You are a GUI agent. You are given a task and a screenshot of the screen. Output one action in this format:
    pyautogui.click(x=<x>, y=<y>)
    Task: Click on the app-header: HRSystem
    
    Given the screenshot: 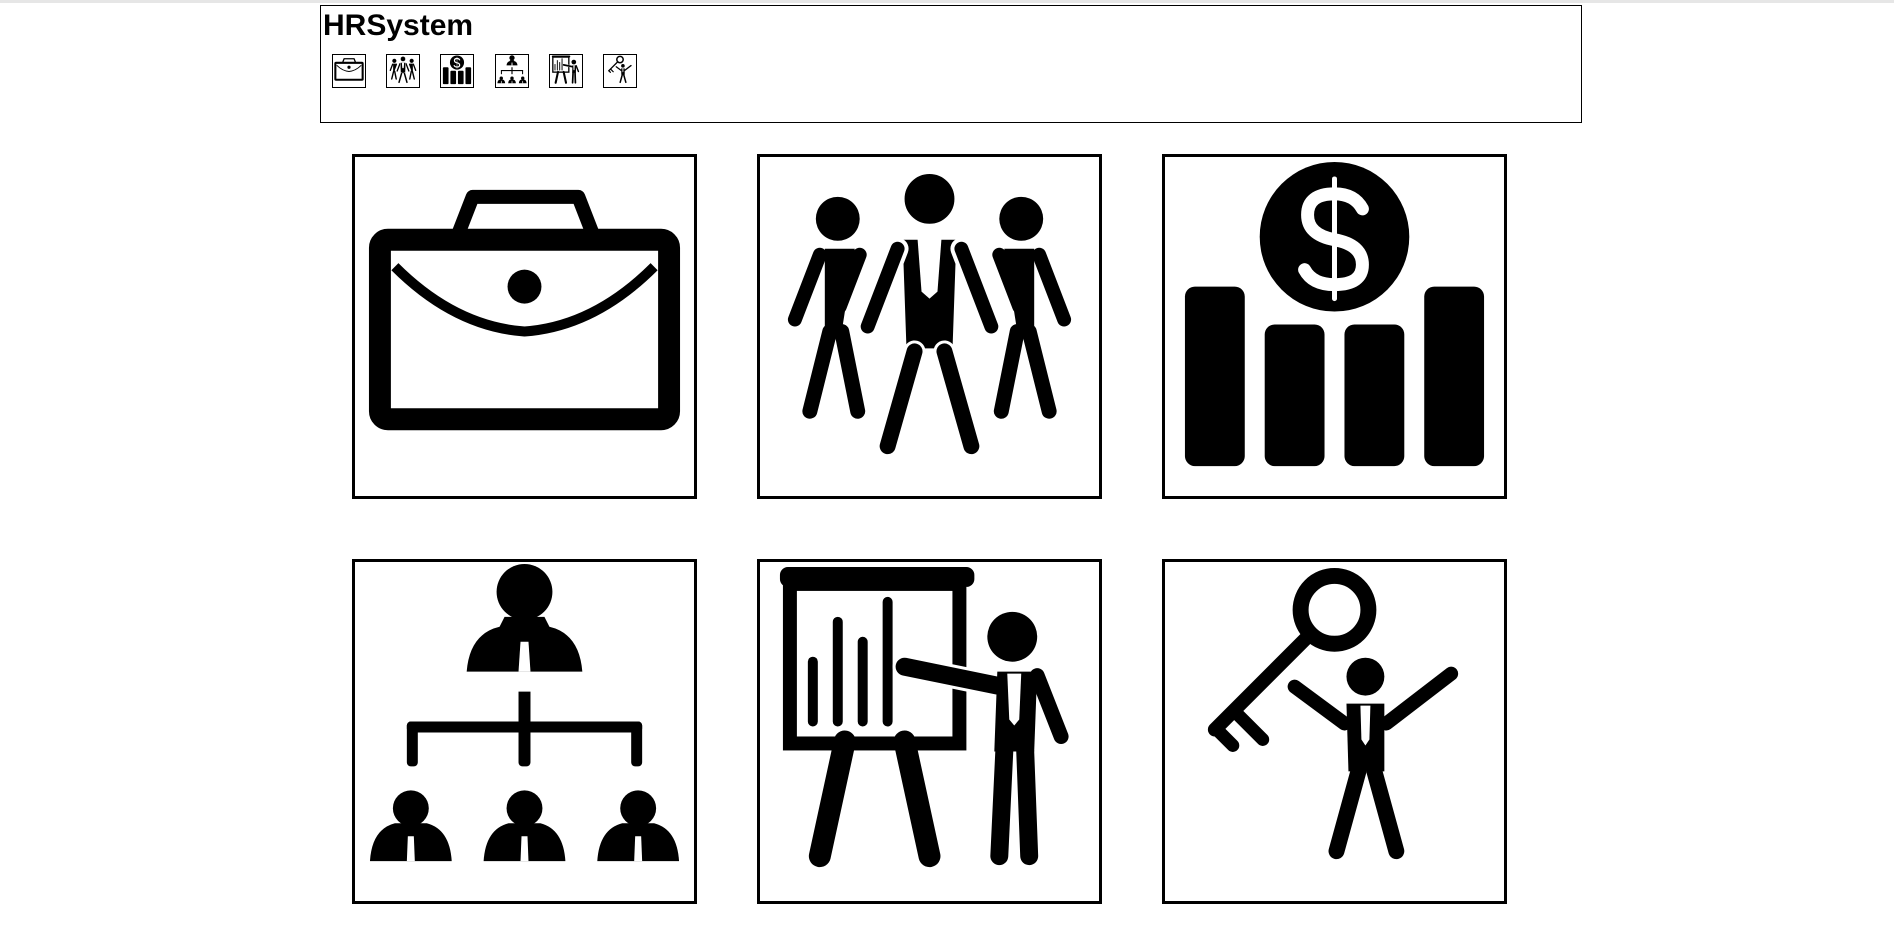 What is the action you would take?
    pyautogui.click(x=951, y=64)
    